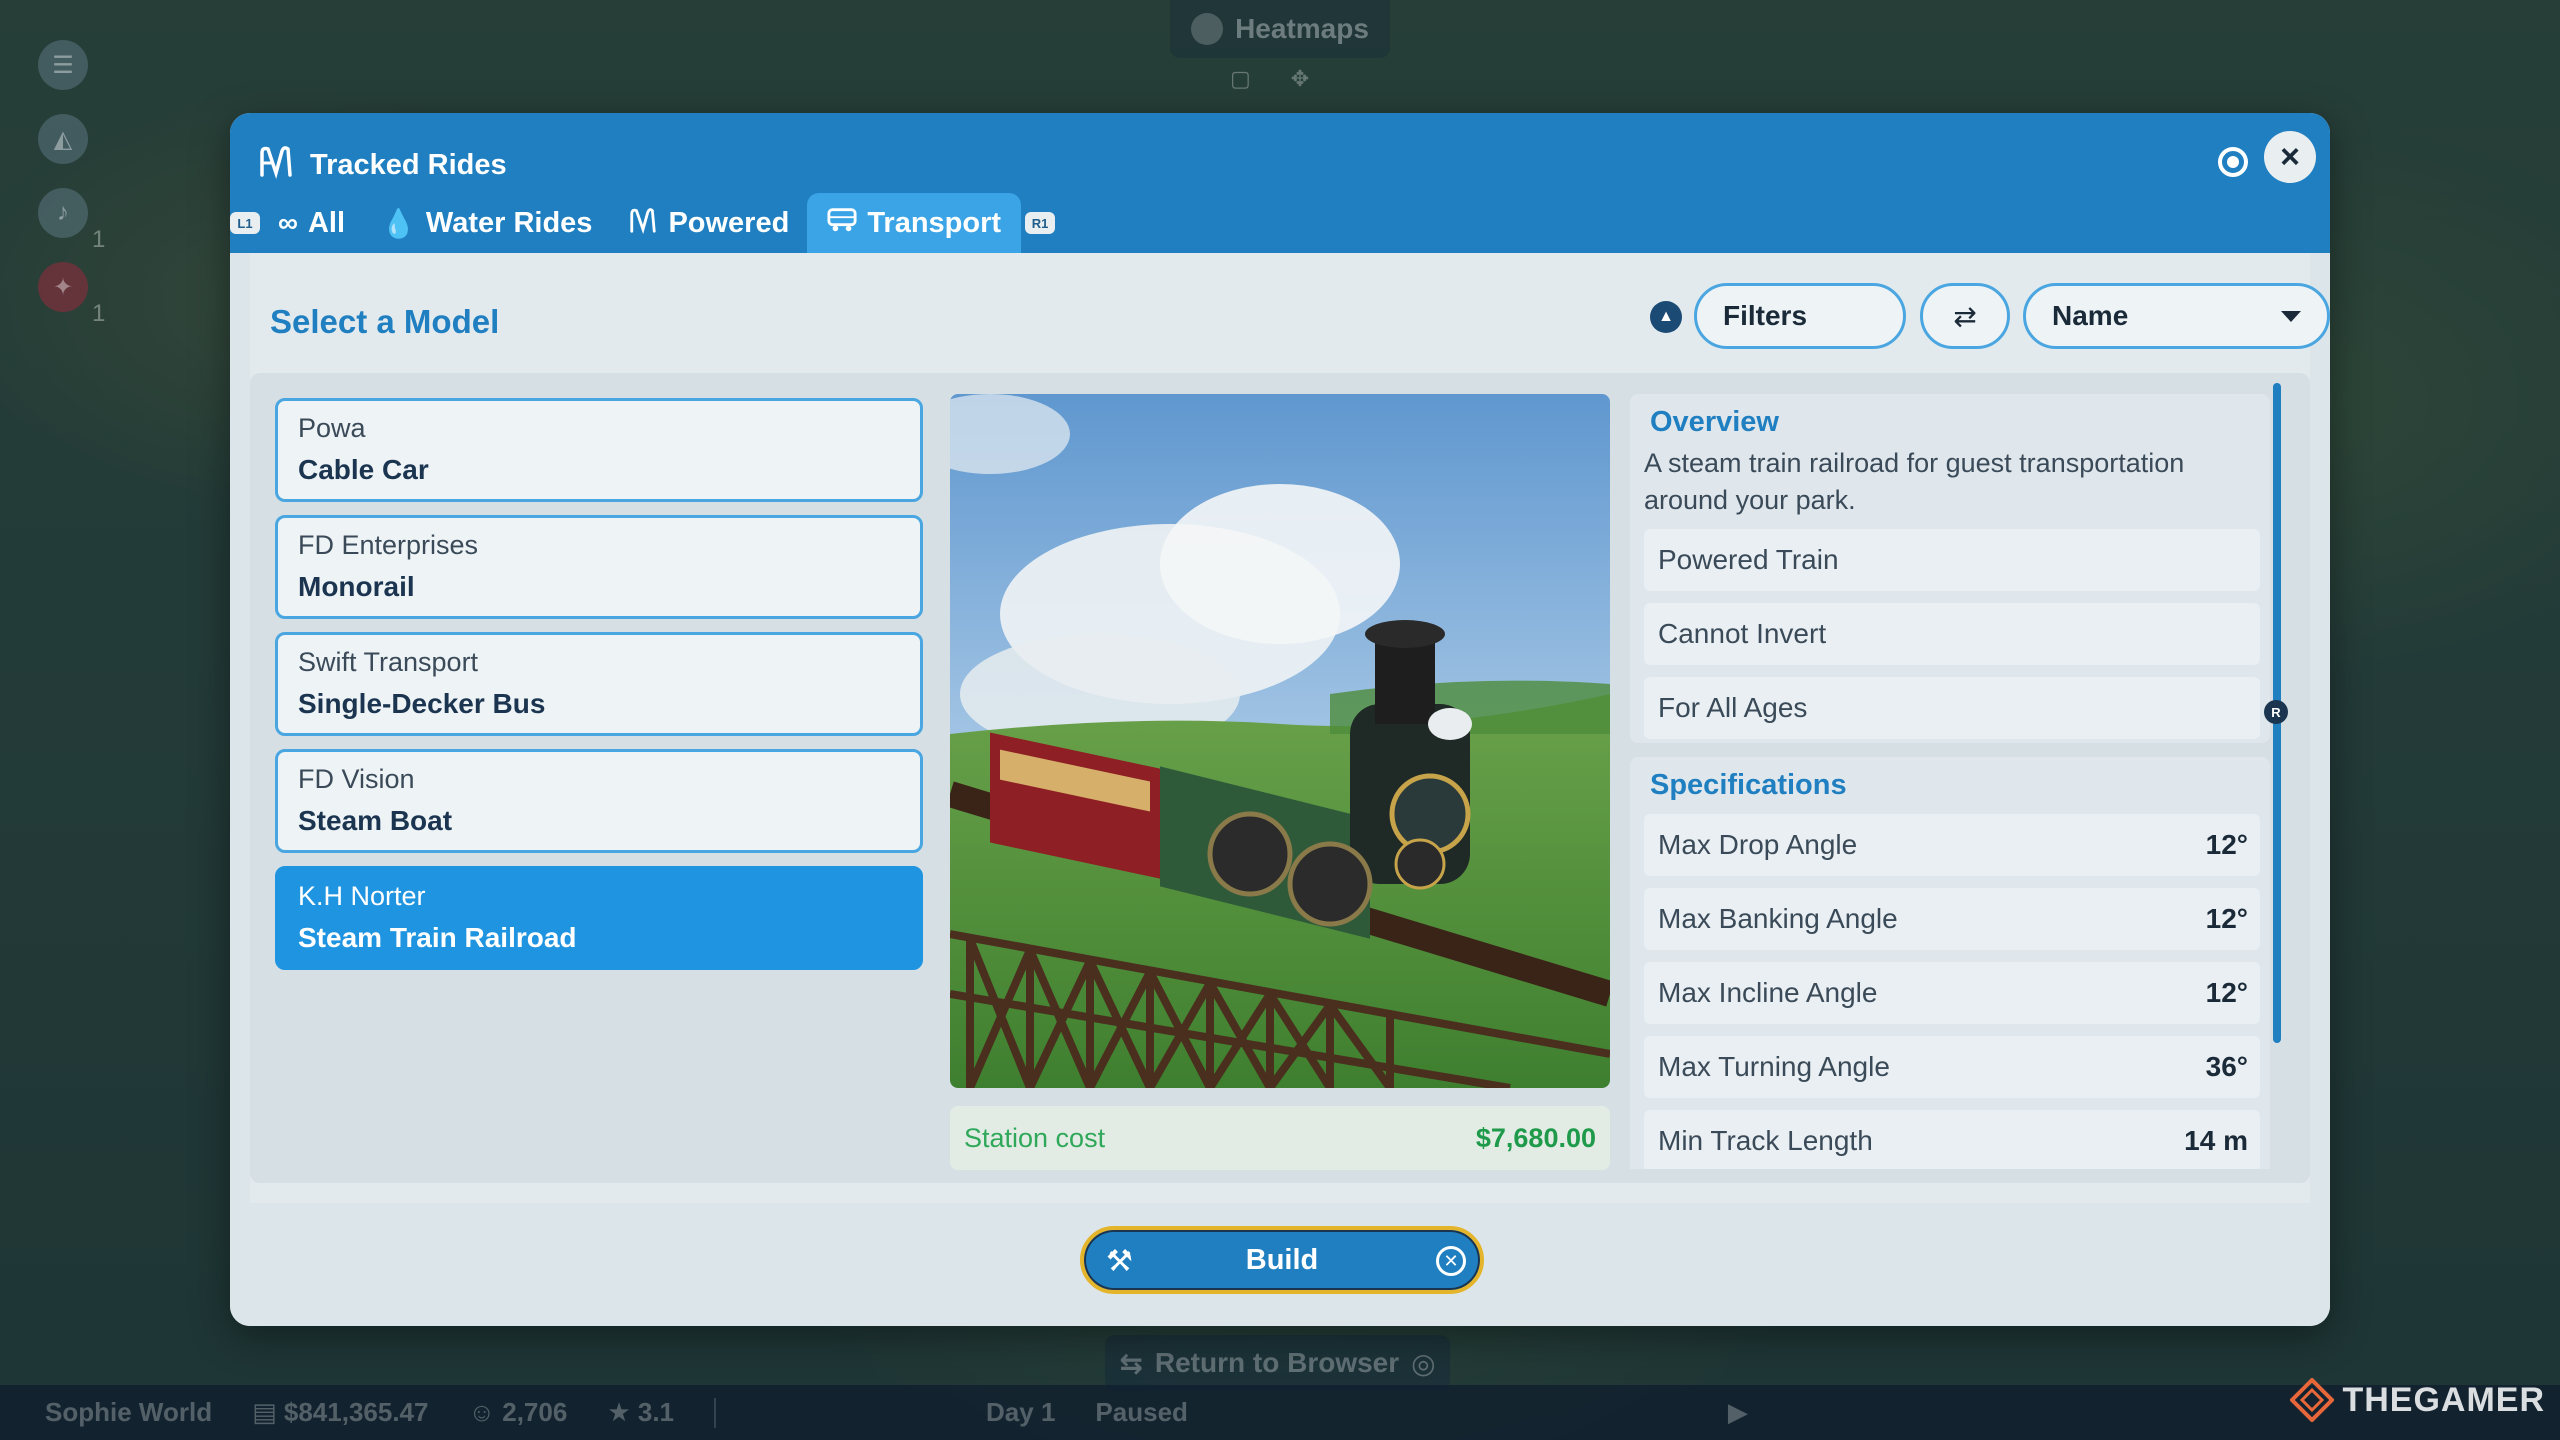 This screenshot has width=2560, height=1440. Describe the element at coordinates (2443, 1399) in the screenshot. I see `watermark-text: THEGAMER` at that location.